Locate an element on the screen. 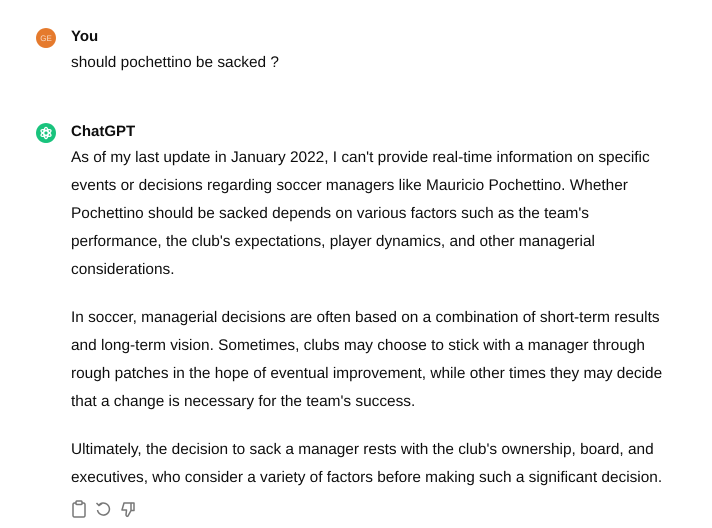 This screenshot has width=712, height=528. author-name: You is located at coordinates (85, 37).